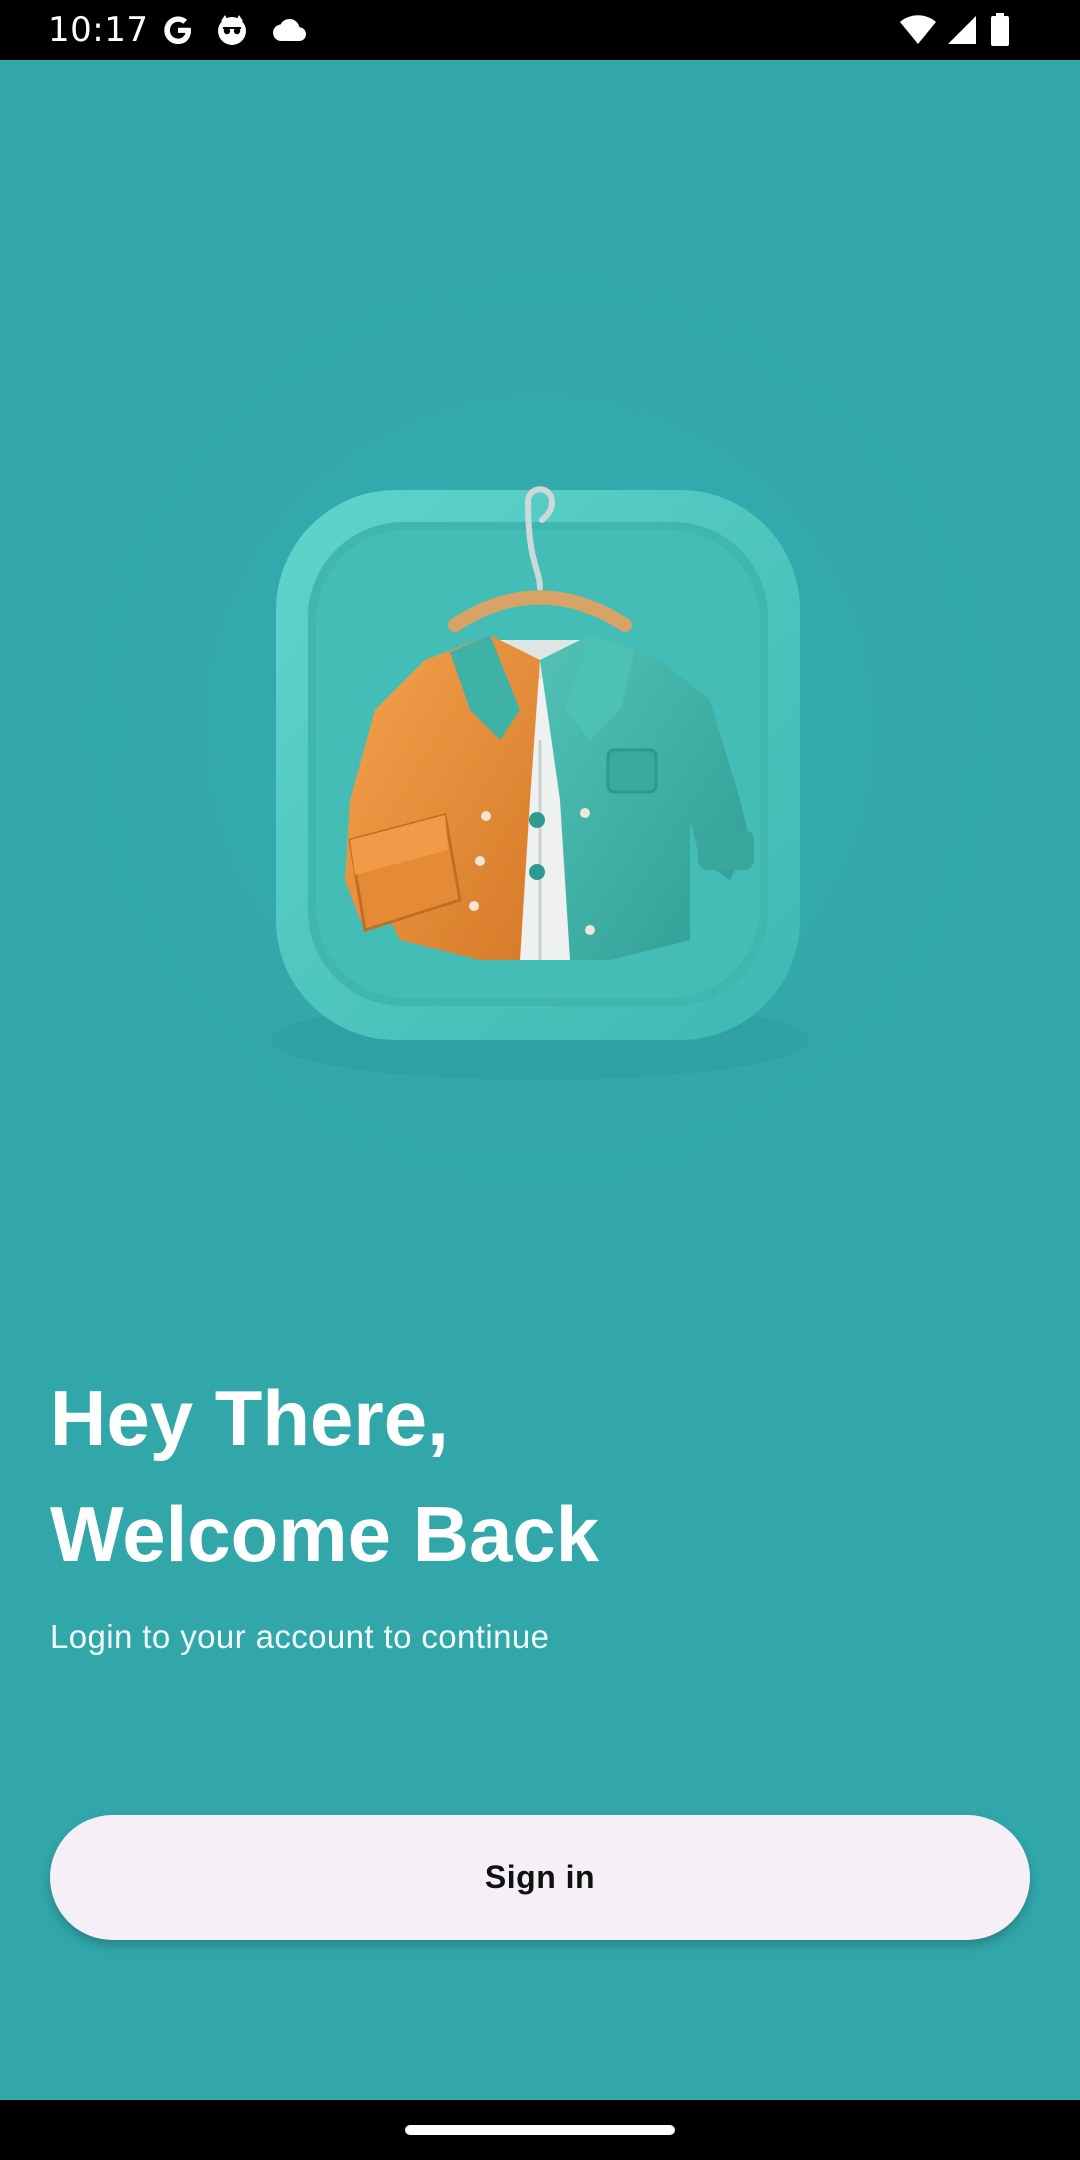  I want to click on jacket-on-hanger-image, so click(540, 783).